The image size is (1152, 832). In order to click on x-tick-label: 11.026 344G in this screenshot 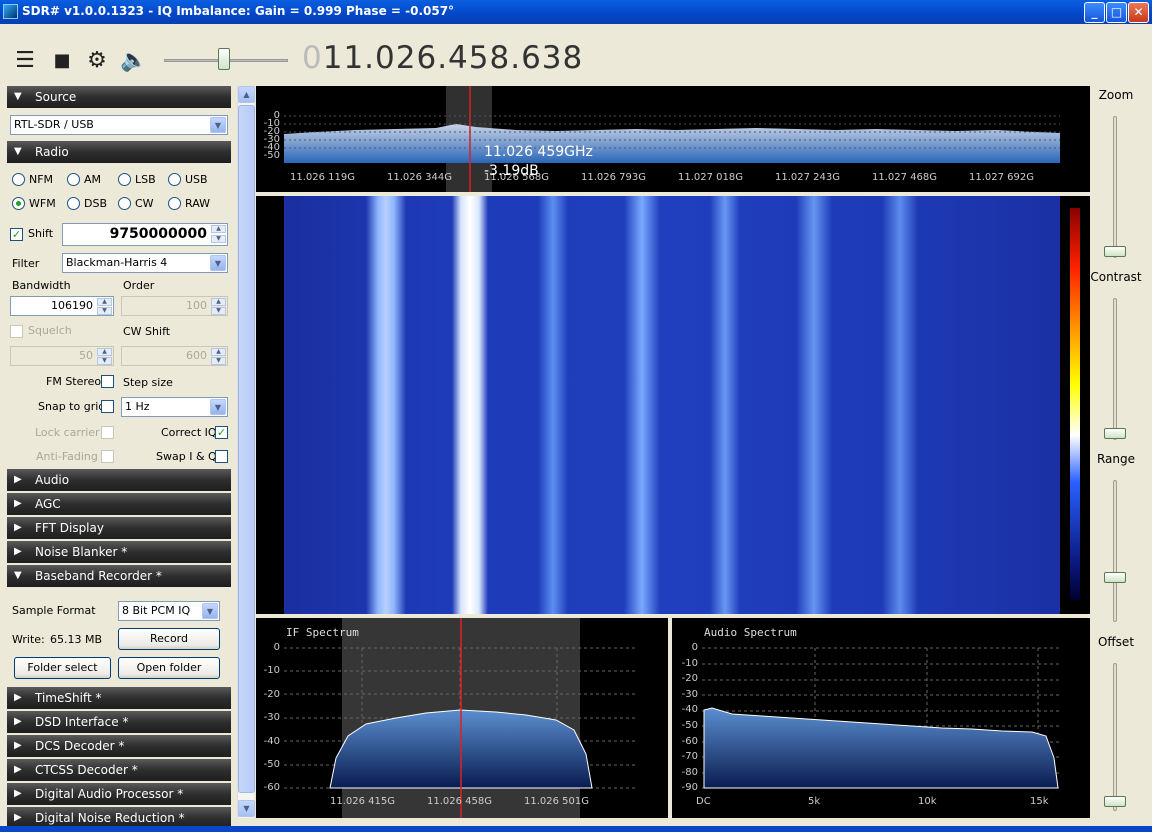, I will do `click(420, 177)`.